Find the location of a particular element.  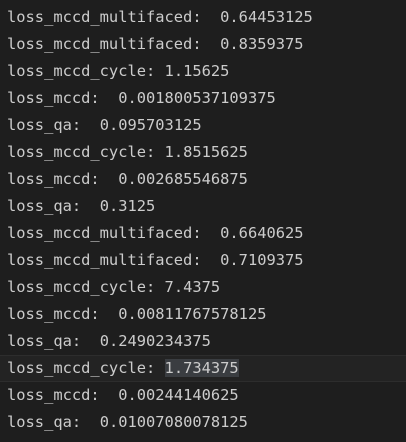

metric-value: 0.7109375 is located at coordinates (262, 260).